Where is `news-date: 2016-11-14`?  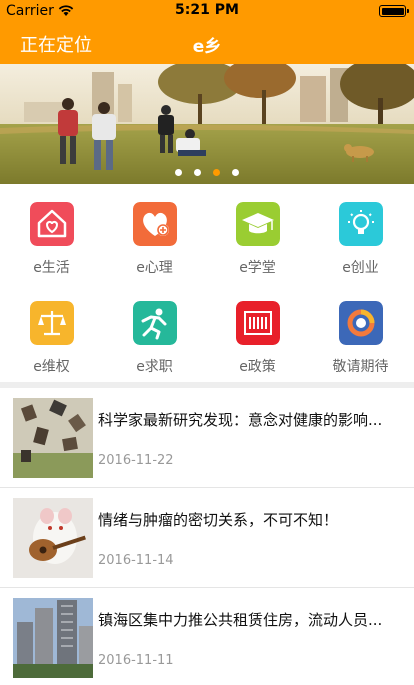 news-date: 2016-11-14 is located at coordinates (136, 560).